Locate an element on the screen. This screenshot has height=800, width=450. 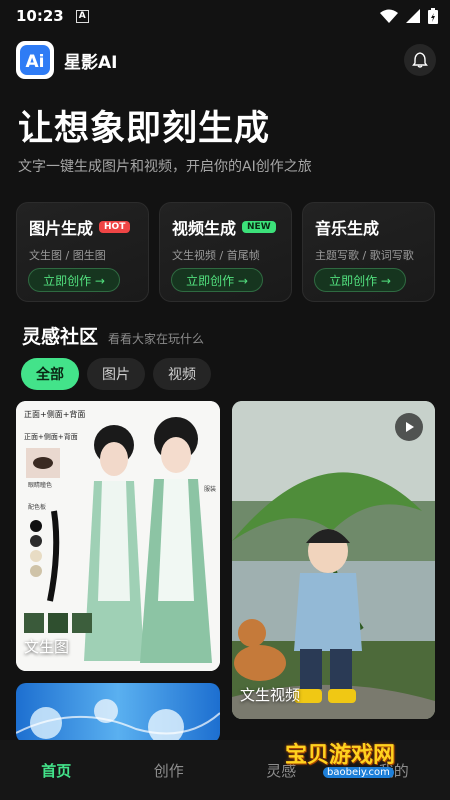
feature-subtitle: 文生图 / 图生图 is located at coordinates (67, 255).